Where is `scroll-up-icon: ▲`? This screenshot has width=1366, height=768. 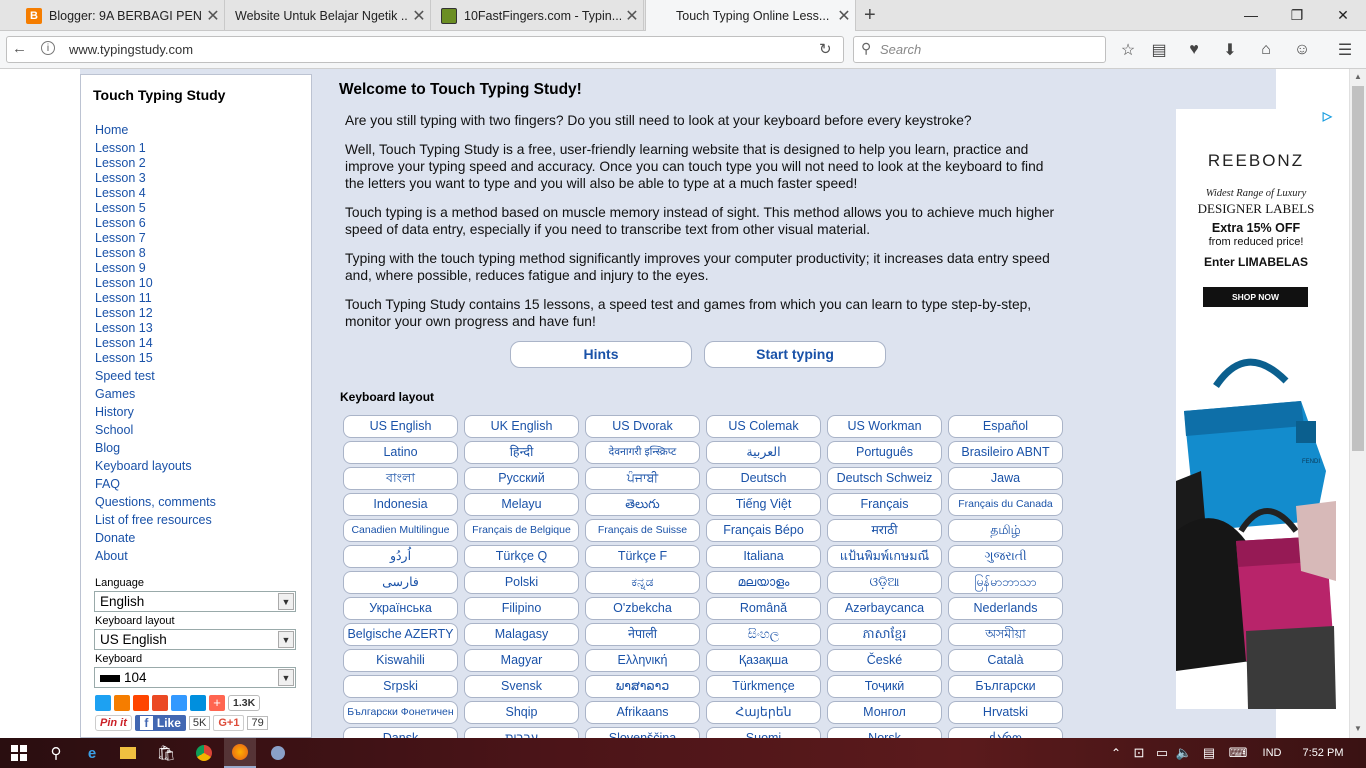
scroll-up-icon: ▲ is located at coordinates (1358, 76).